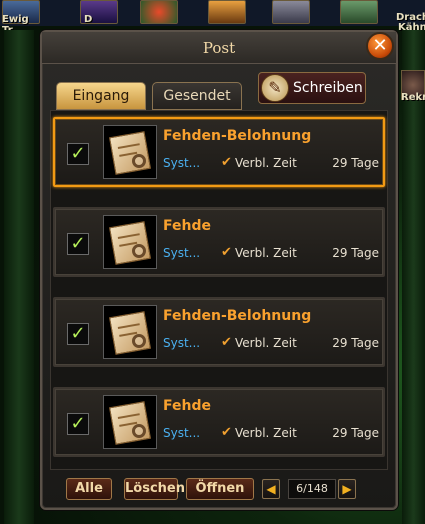 This screenshot has height=524, width=425. What do you see at coordinates (312, 489) in the screenshot?
I see `page-indicator: 6/148` at bounding box center [312, 489].